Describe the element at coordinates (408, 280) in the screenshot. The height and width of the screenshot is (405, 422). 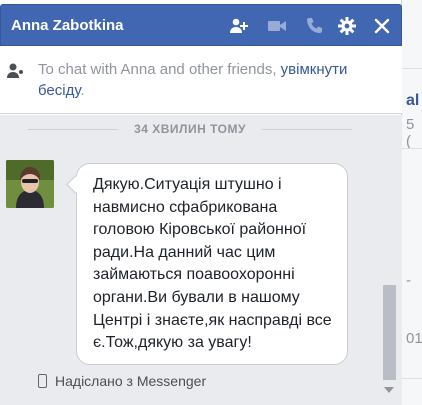
I see `bg-text-fragment: -` at that location.